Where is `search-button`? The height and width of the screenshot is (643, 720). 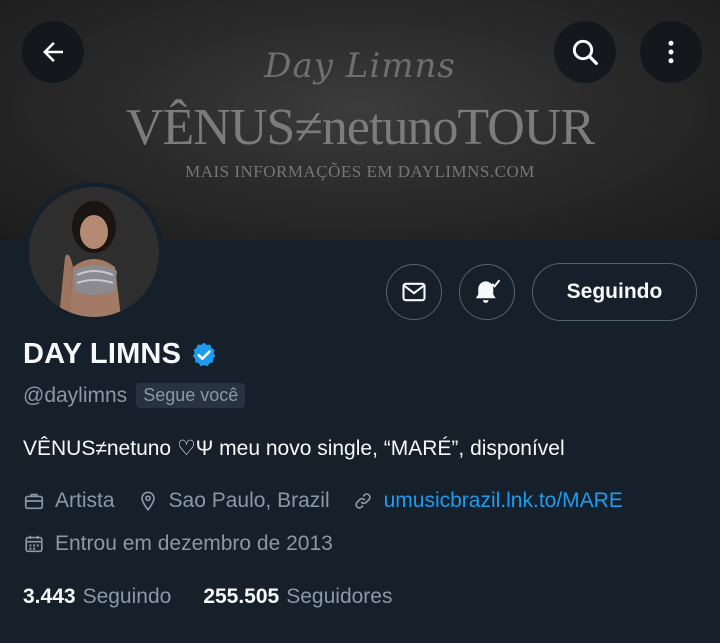
search-button is located at coordinates (585, 52).